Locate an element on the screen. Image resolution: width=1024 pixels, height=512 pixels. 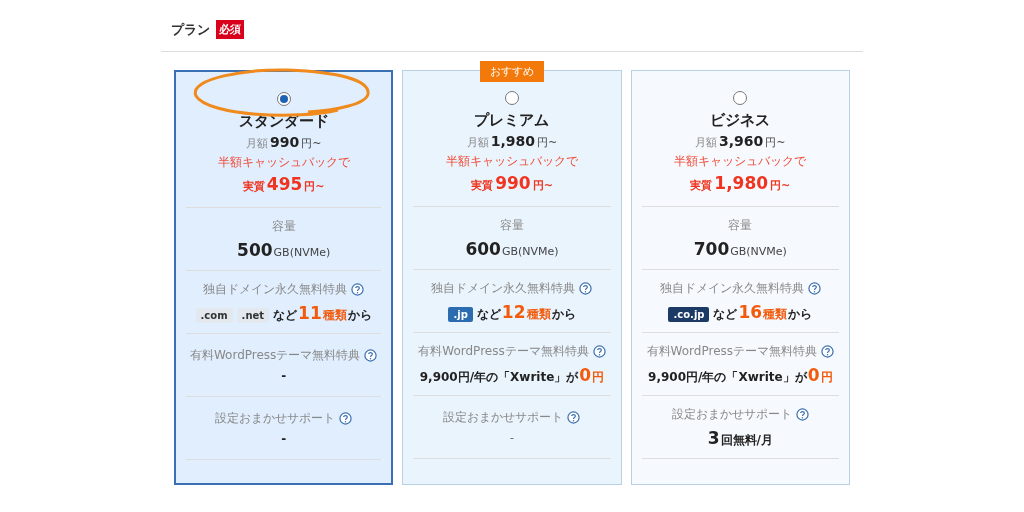
recommended-badge: おすすめ is located at coordinates (512, 71).